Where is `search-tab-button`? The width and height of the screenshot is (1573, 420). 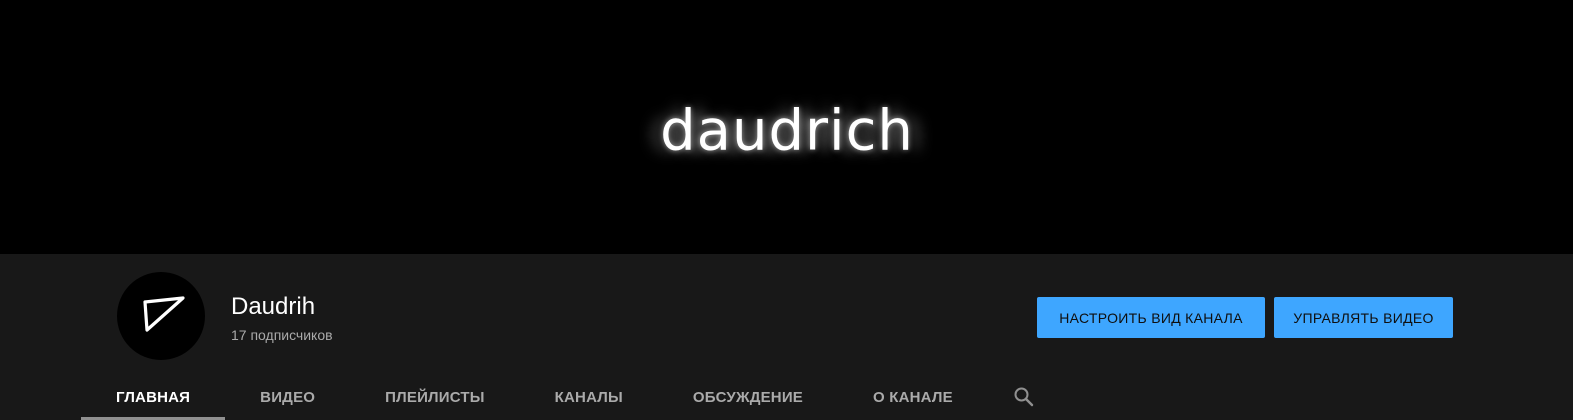 search-tab-button is located at coordinates (1024, 397).